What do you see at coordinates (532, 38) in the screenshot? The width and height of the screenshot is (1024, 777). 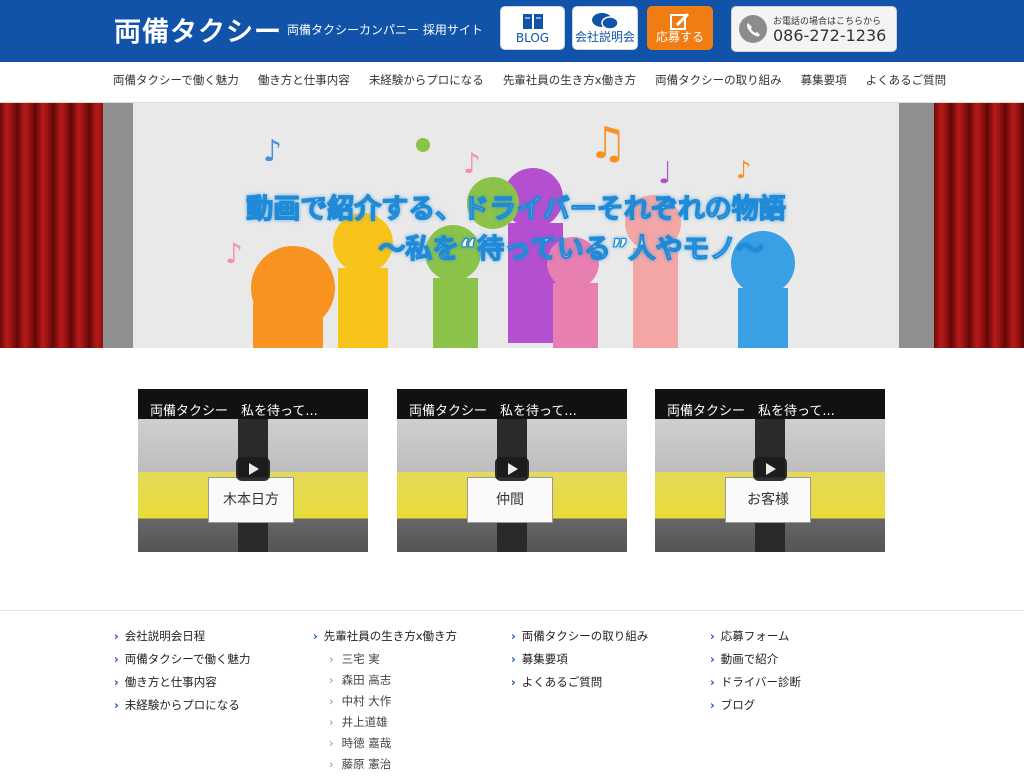 I see `blog-button-label: BLOG` at bounding box center [532, 38].